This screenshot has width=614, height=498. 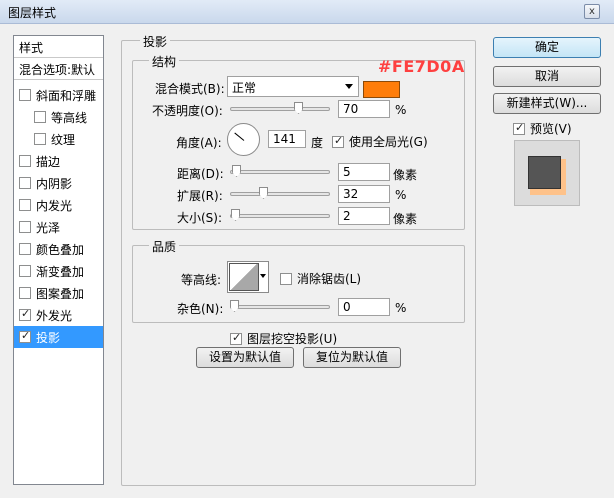 What do you see at coordinates (401, 308) in the screenshot?
I see `noise-unit: %` at bounding box center [401, 308].